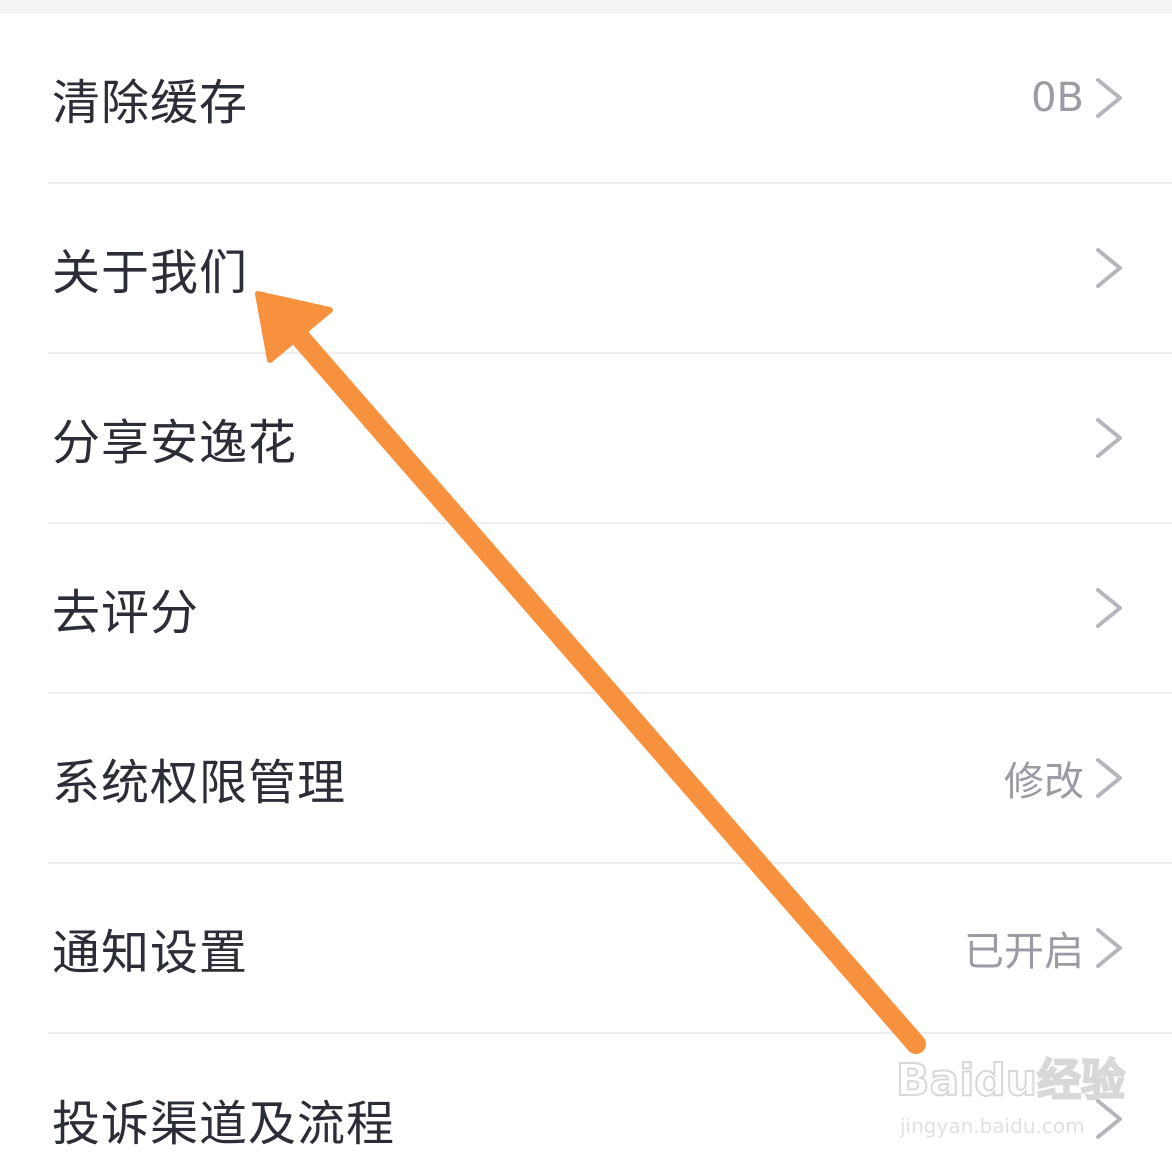 The height and width of the screenshot is (1172, 1172). I want to click on settings-item-label: 去评分, so click(126, 613).